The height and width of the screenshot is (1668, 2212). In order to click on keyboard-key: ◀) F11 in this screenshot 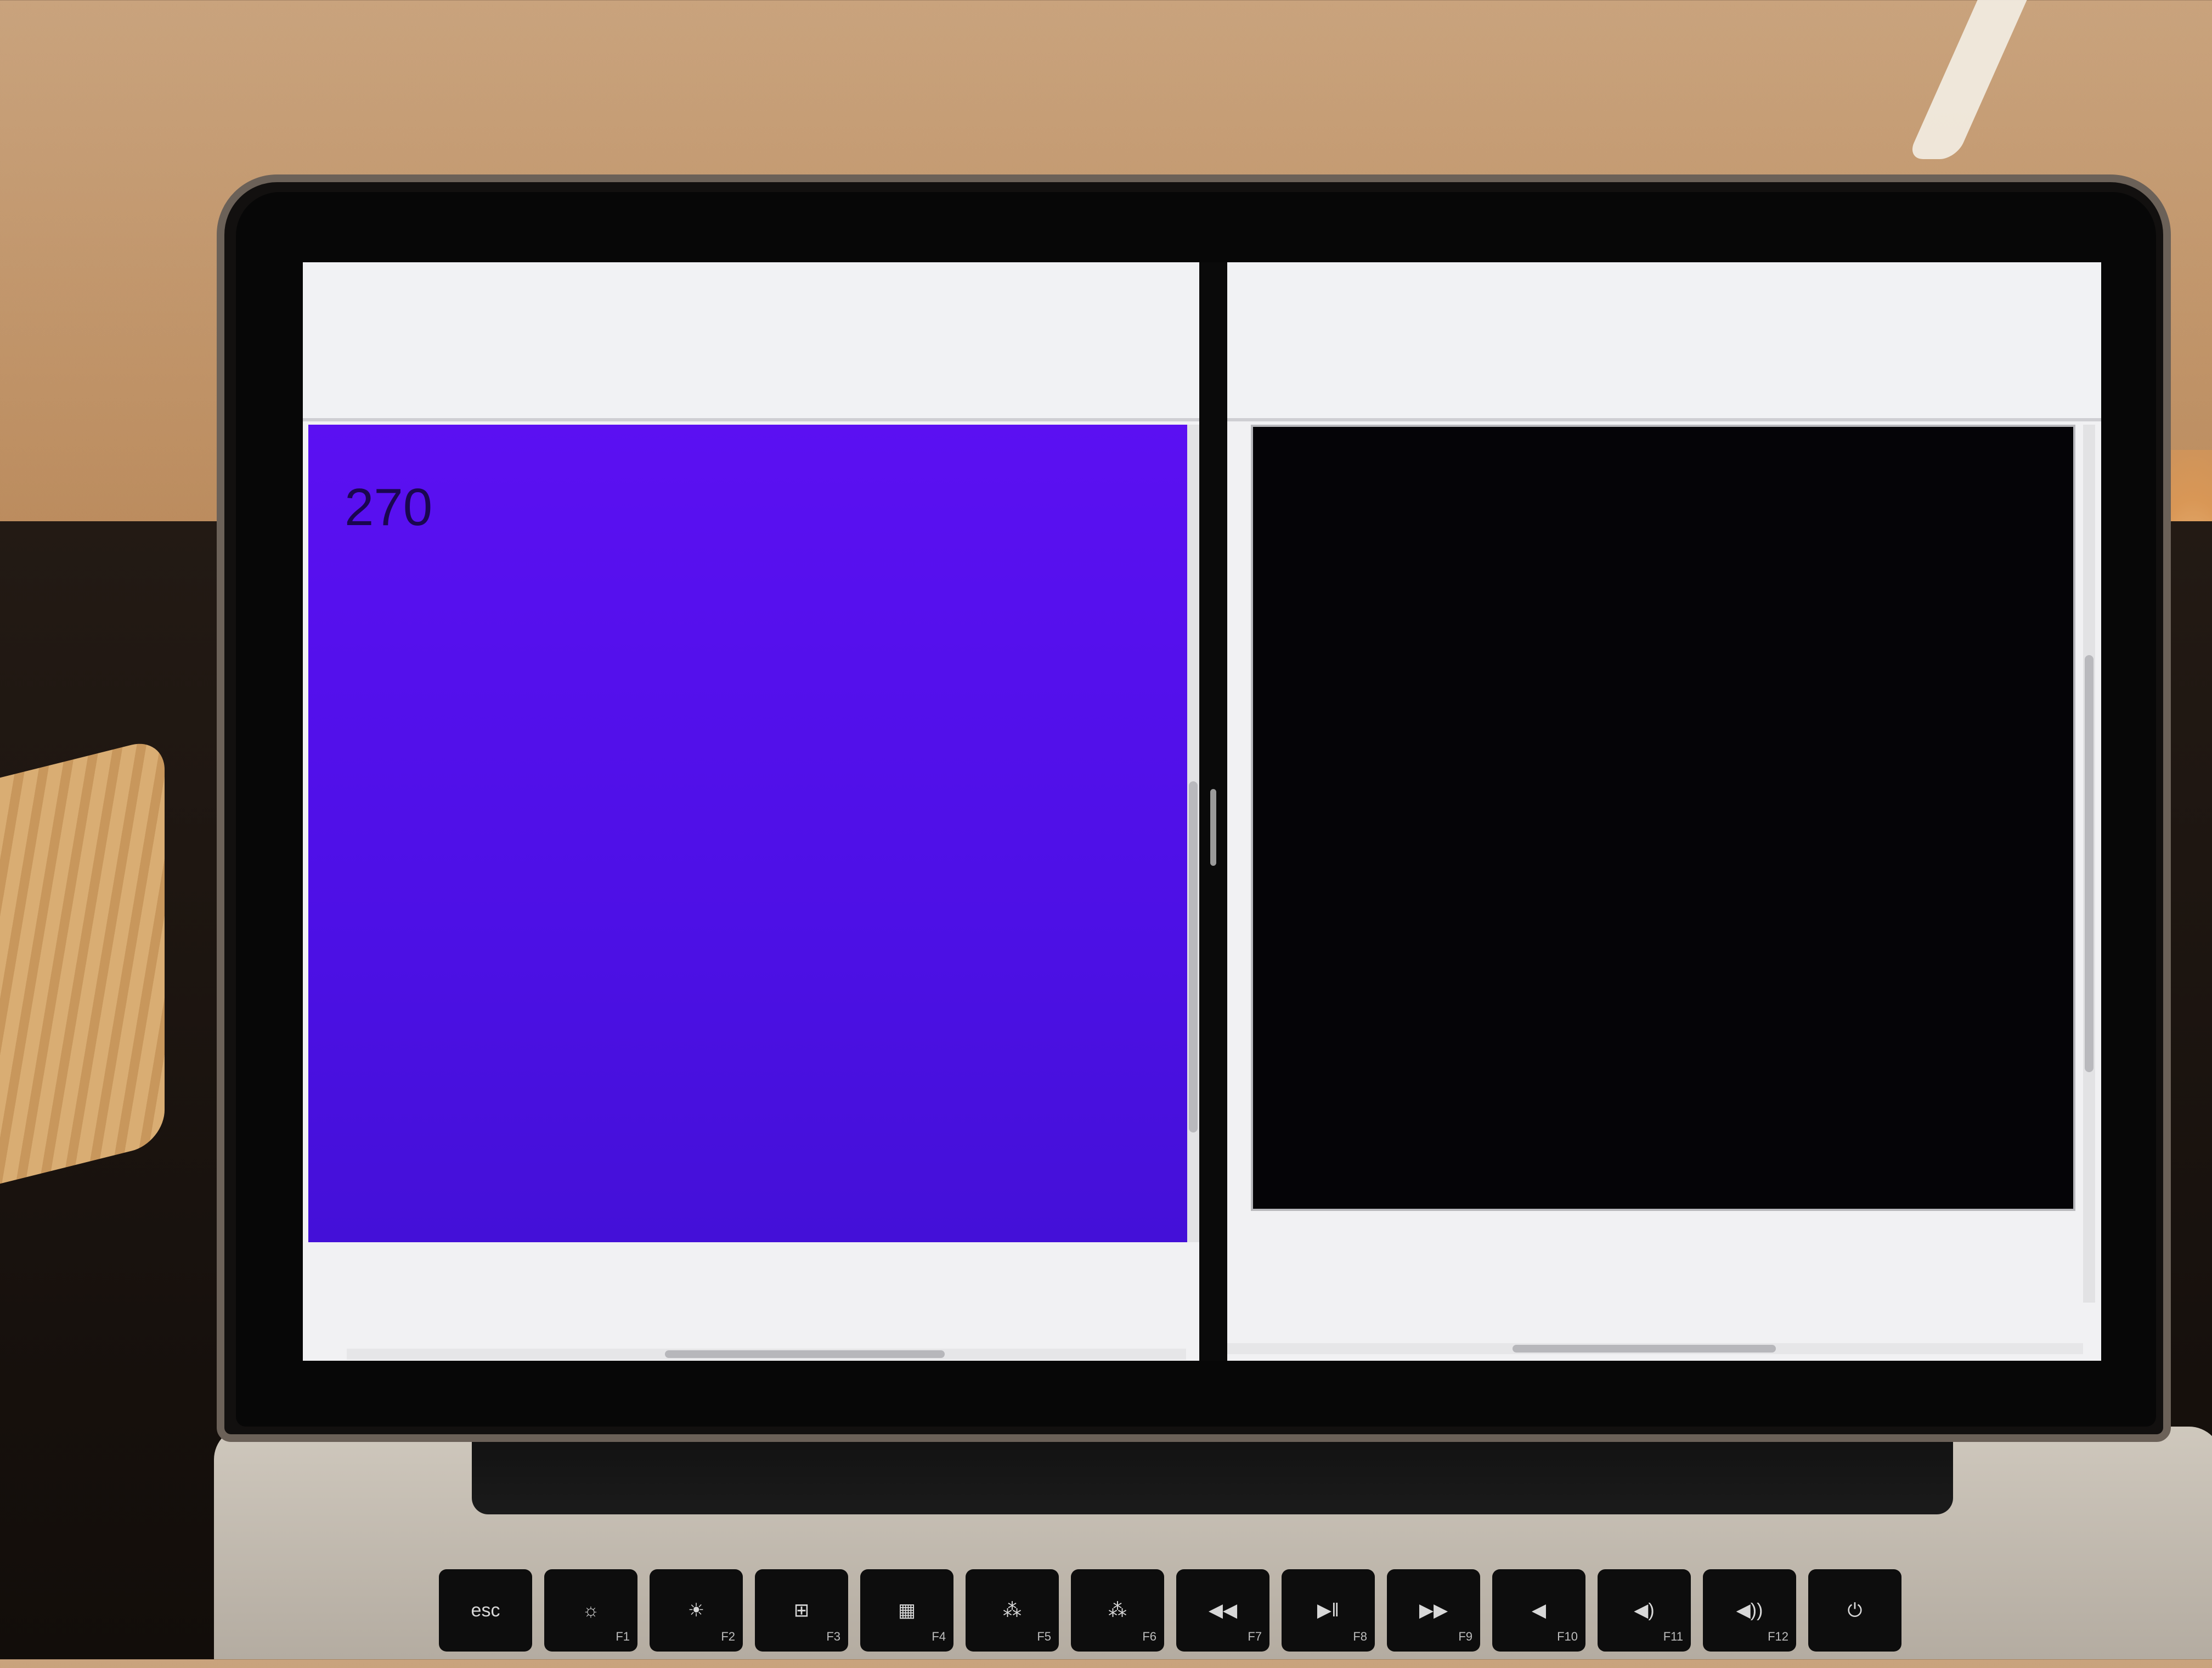, I will do `click(1644, 1610)`.